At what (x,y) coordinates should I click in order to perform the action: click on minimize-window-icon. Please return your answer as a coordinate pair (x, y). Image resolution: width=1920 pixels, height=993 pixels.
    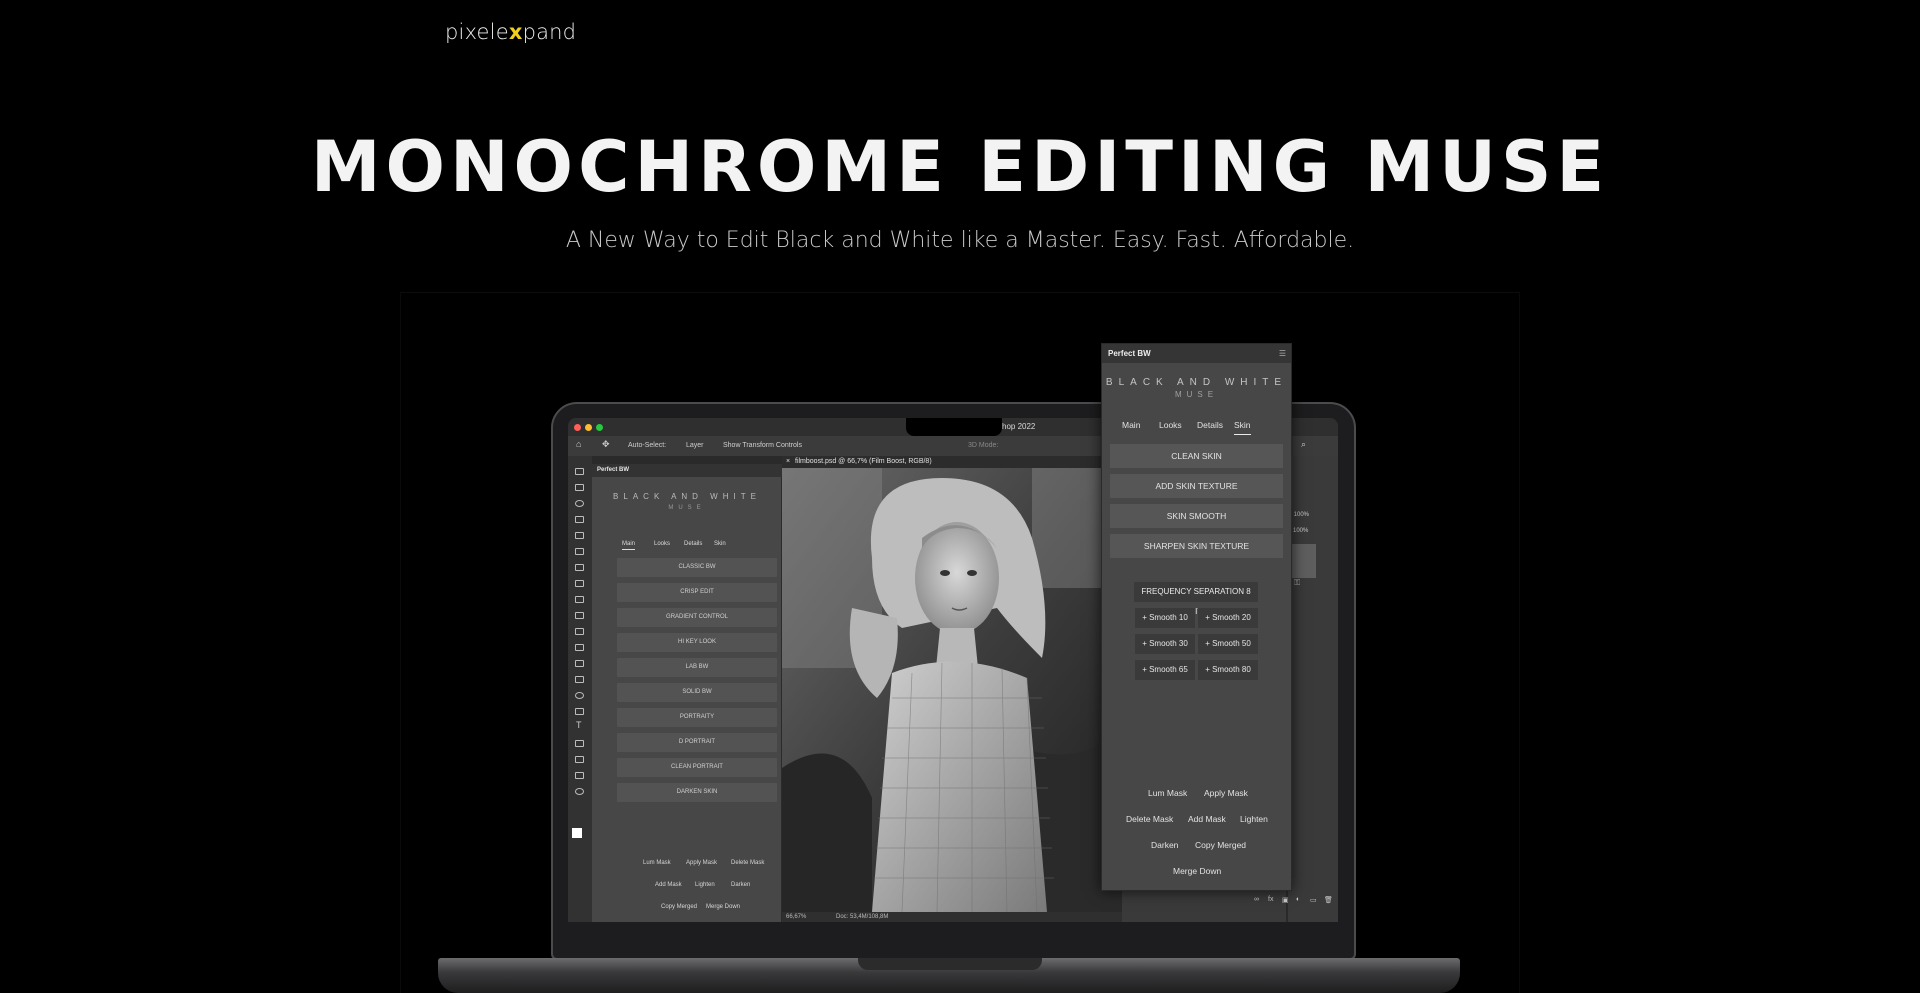
    Looking at the image, I should click on (588, 427).